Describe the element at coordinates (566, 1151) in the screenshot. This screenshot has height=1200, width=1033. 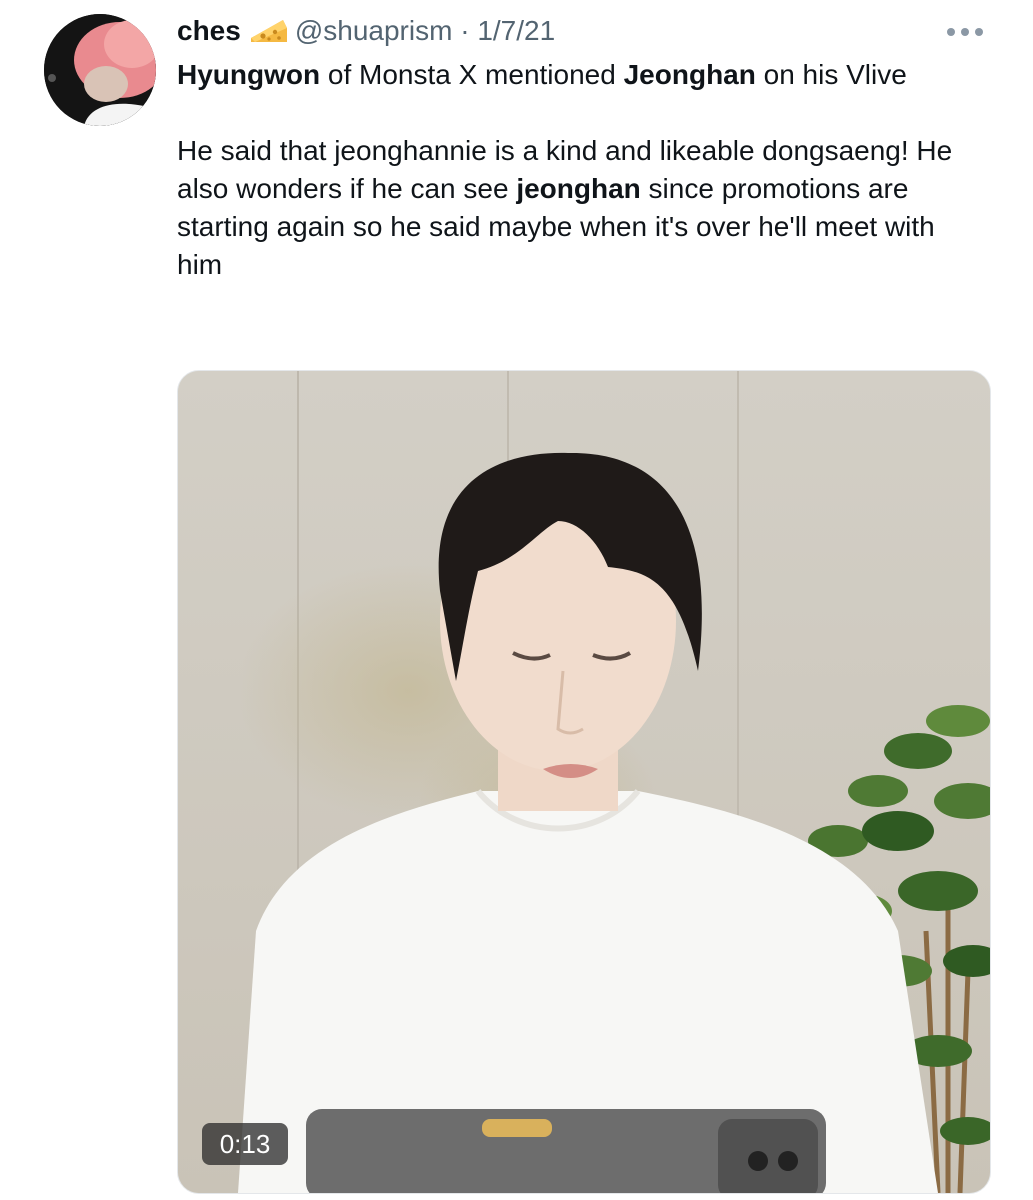
I see `tablet` at that location.